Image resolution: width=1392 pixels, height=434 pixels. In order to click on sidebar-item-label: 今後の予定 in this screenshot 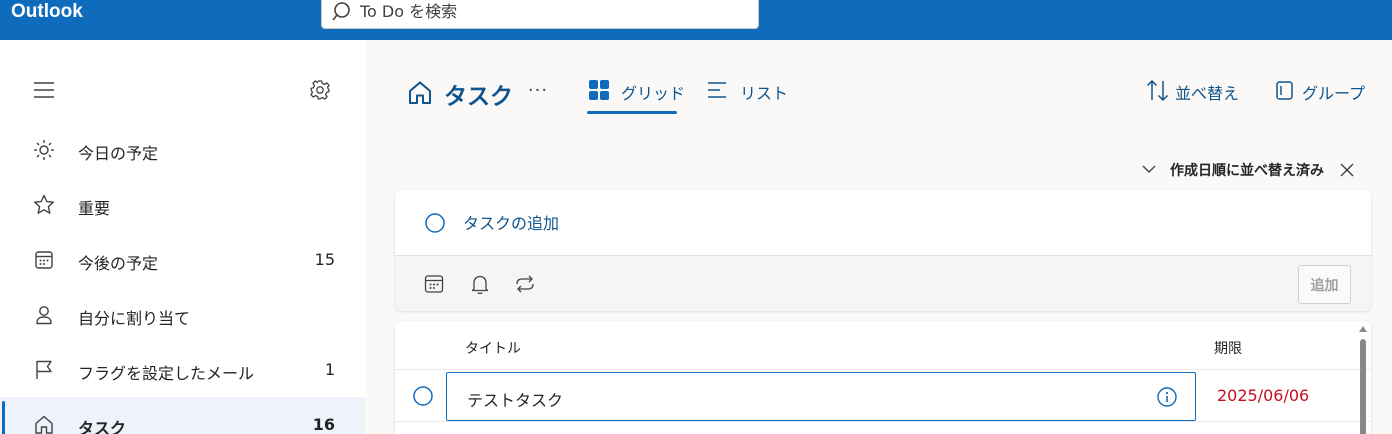, I will do `click(118, 263)`.